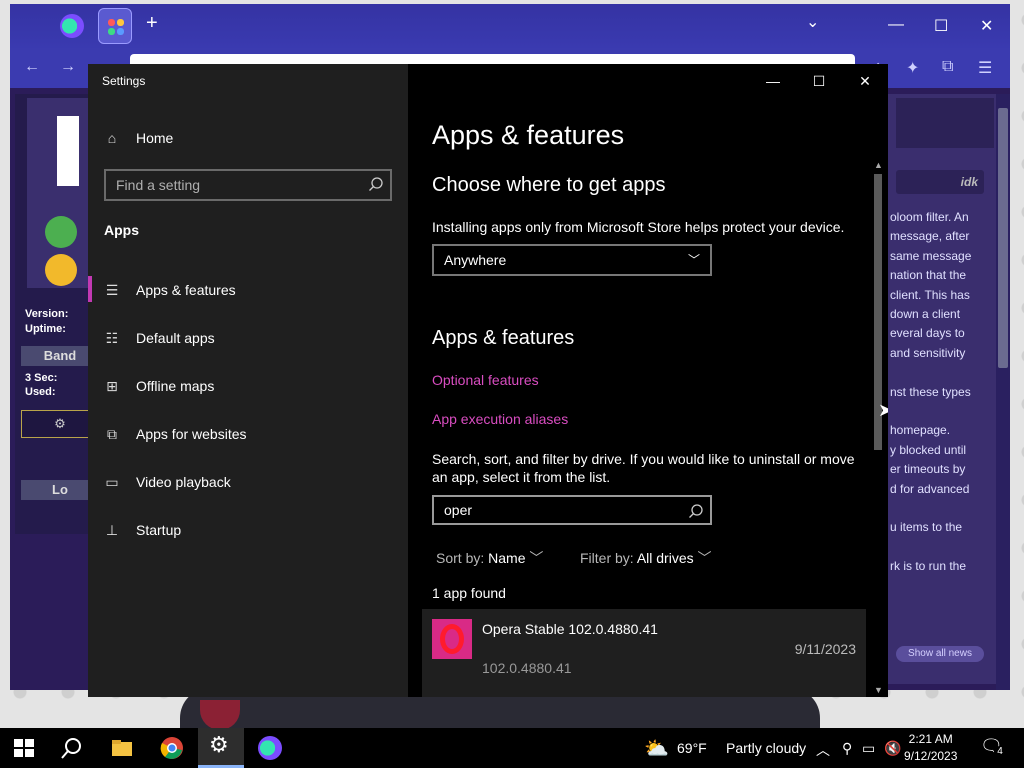  Describe the element at coordinates (940, 654) in the screenshot. I see `show-all-news-button: Show all news` at that location.